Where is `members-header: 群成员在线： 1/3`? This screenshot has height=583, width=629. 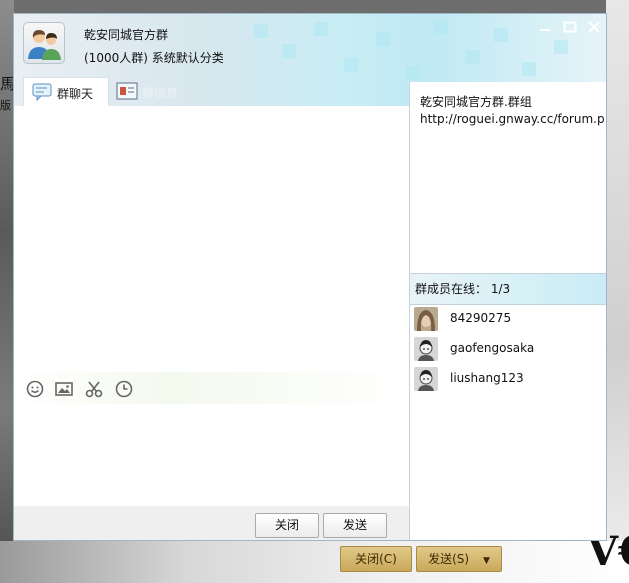
members-header: 群成员在线： 1/3 is located at coordinates (508, 289).